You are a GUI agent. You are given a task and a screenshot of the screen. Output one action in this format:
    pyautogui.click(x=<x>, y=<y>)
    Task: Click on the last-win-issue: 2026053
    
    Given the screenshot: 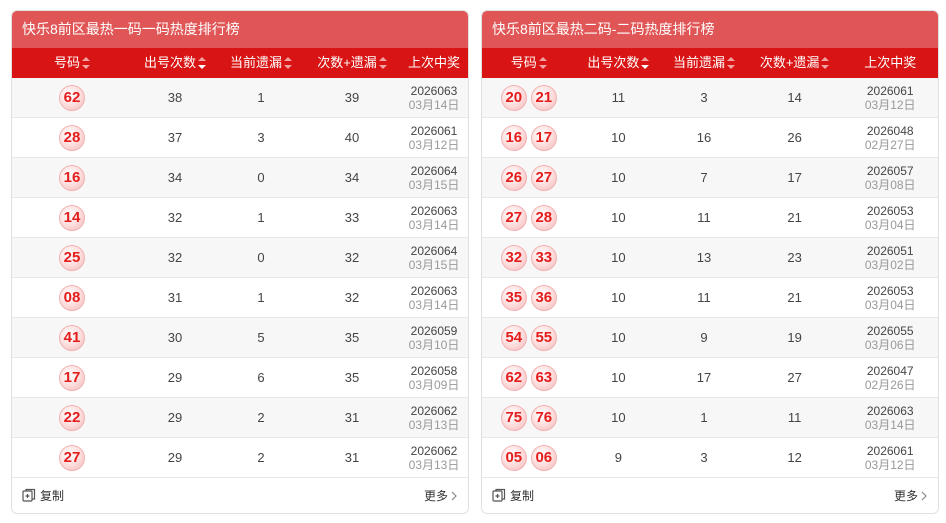 What is the action you would take?
    pyautogui.click(x=890, y=290)
    